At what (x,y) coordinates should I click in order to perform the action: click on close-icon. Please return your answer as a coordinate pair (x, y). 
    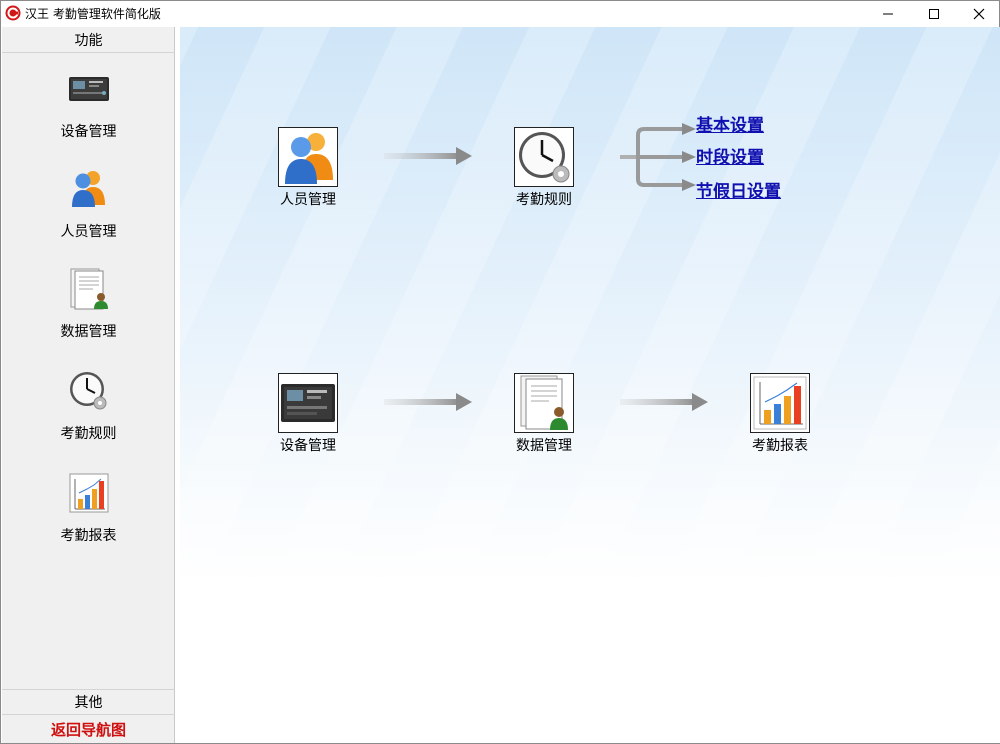
    Looking at the image, I should click on (978, 13).